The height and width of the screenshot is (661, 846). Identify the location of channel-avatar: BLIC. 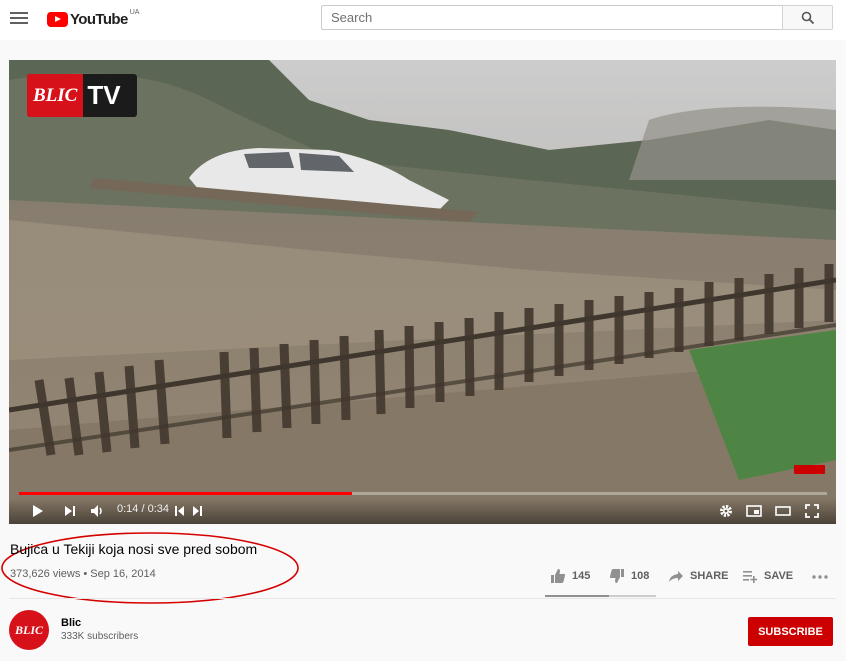
(29, 630).